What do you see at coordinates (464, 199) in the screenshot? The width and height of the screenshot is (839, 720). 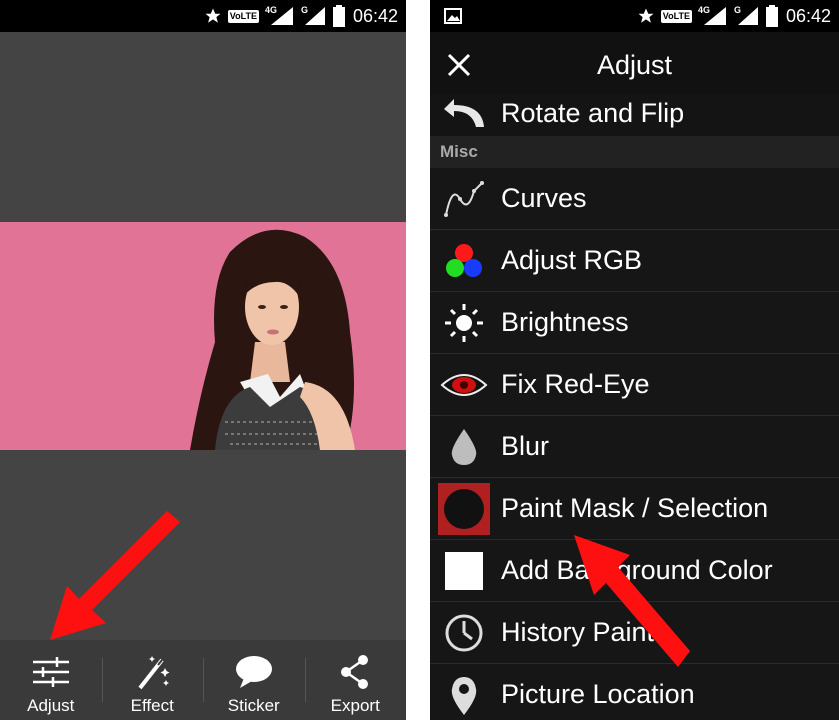 I see `curves-icon` at bounding box center [464, 199].